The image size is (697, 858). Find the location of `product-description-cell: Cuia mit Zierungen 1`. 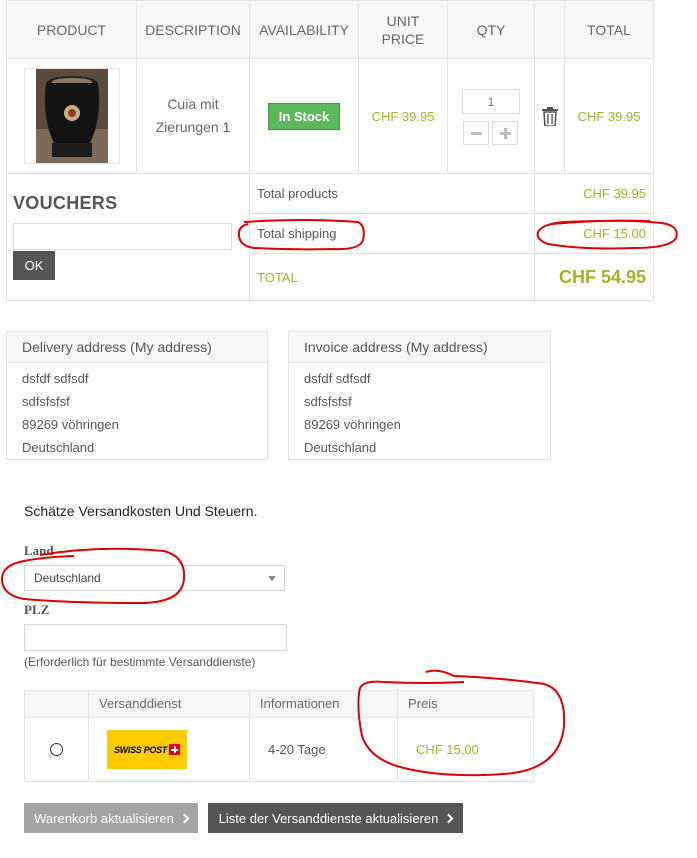

product-description-cell: Cuia mit Zierungen 1 is located at coordinates (193, 116).